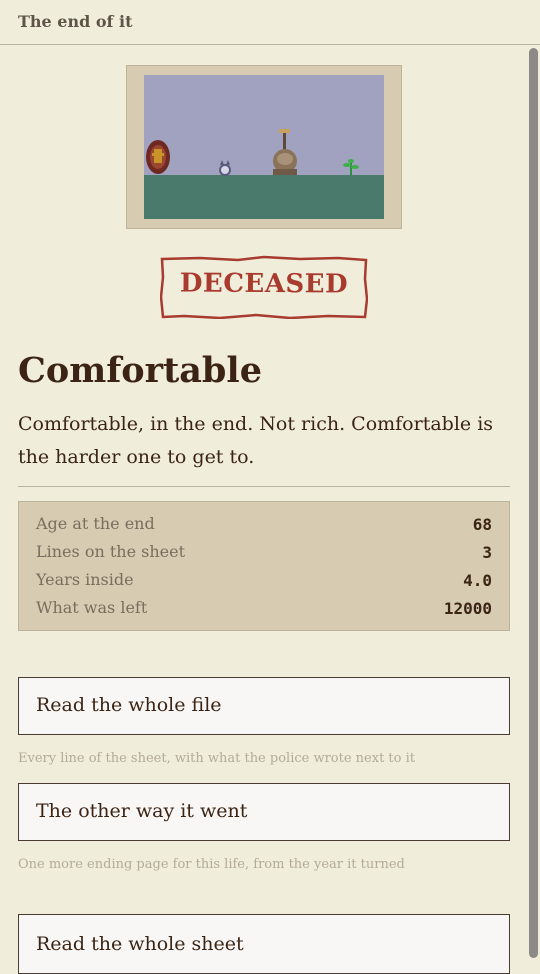 Image resolution: width=540 pixels, height=974 pixels. Describe the element at coordinates (482, 524) in the screenshot. I see `stat-value: 68` at that location.